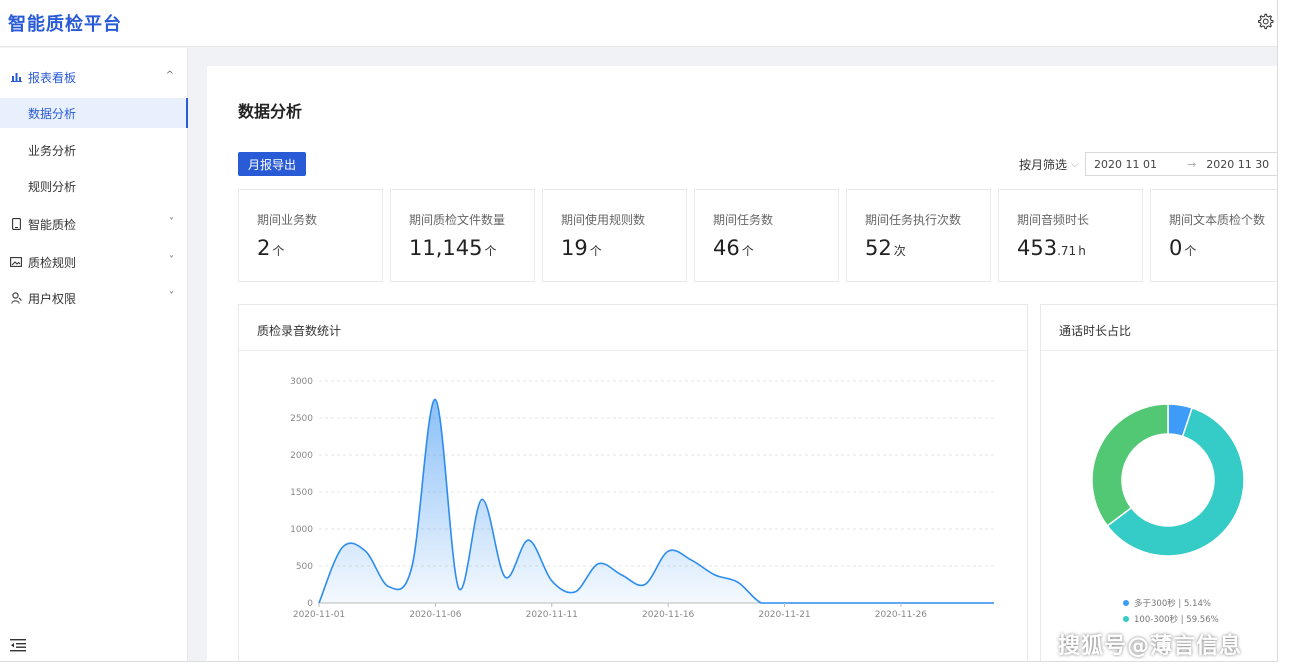 The image size is (1290, 672). I want to click on donut-chart: 多于300秒 | 5.14% 100-300秒 | 59.56%, so click(1168, 514).